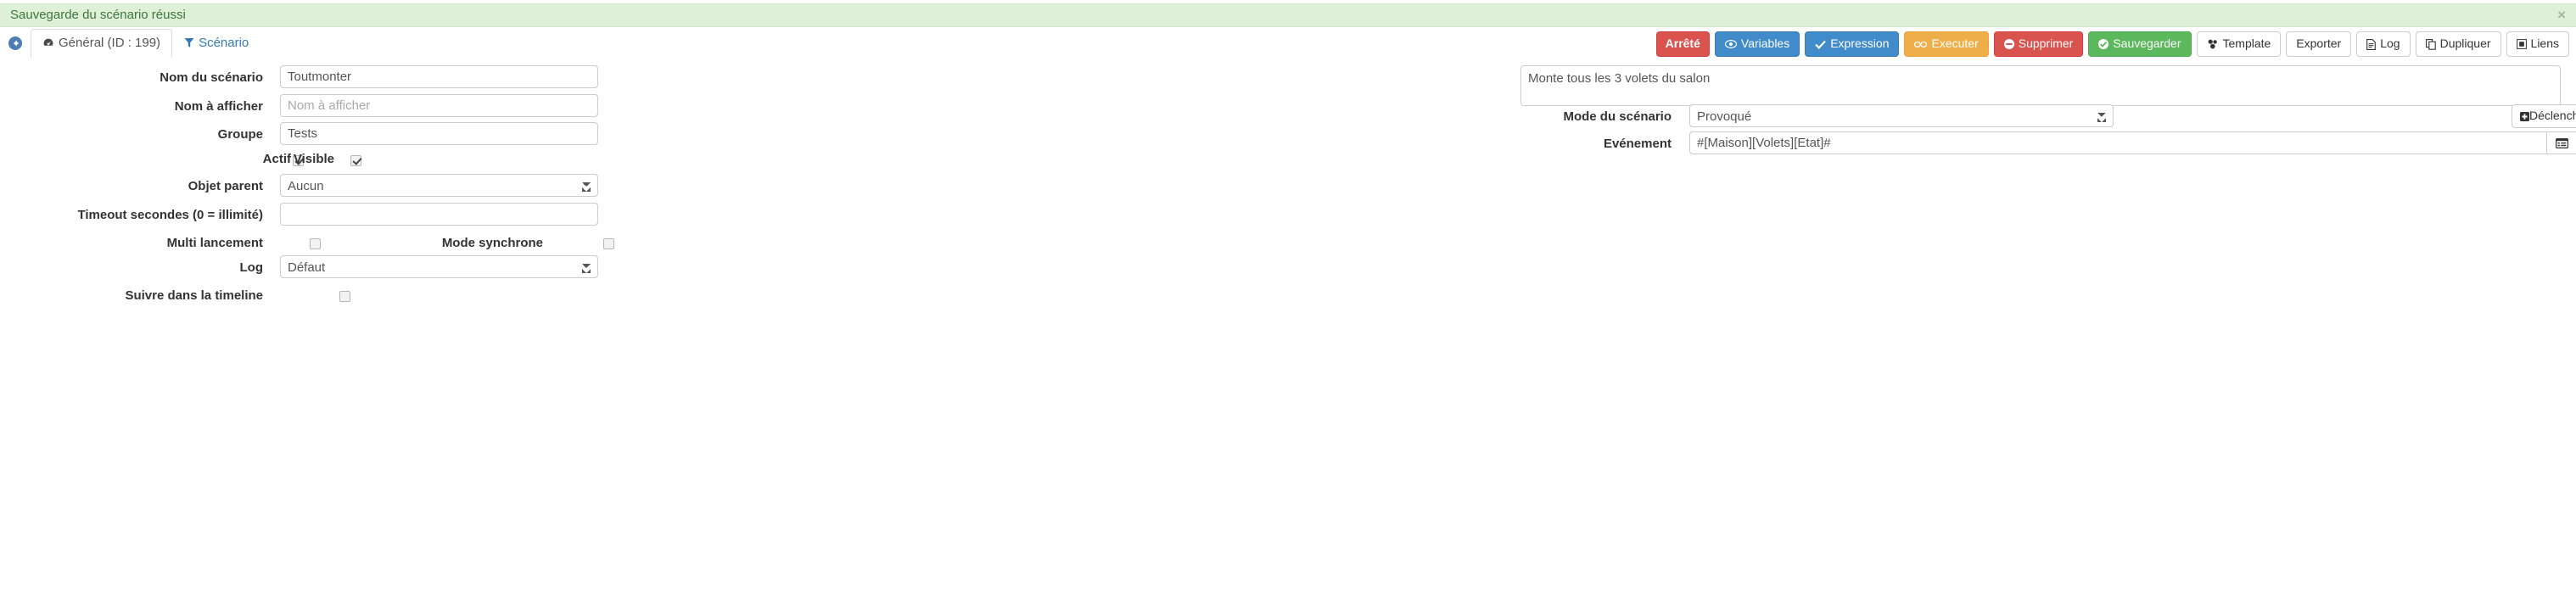 The image size is (2576, 592). What do you see at coordinates (2524, 116) in the screenshot?
I see `plus-square-icon` at bounding box center [2524, 116].